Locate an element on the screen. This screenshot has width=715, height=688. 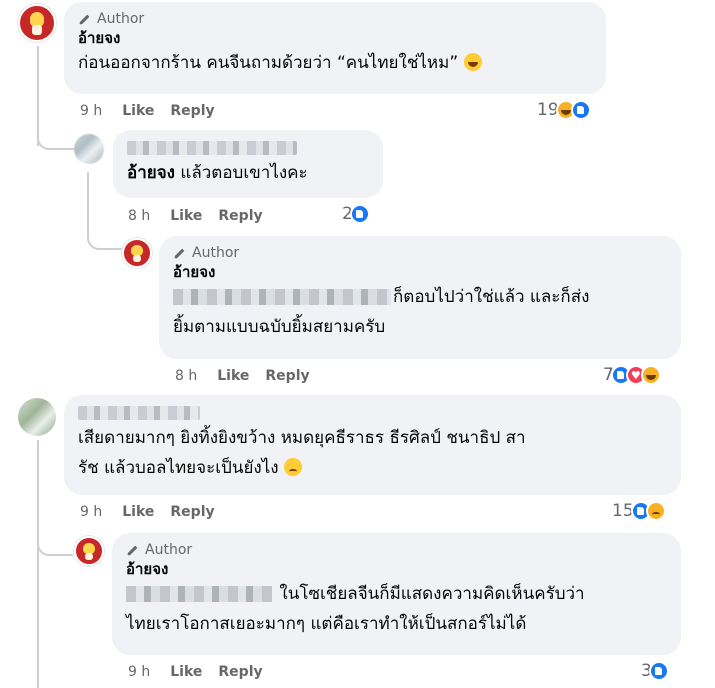
comment-bubble: อ้ายจง แล้วตอบเขาไงคะ is located at coordinates (248, 164).